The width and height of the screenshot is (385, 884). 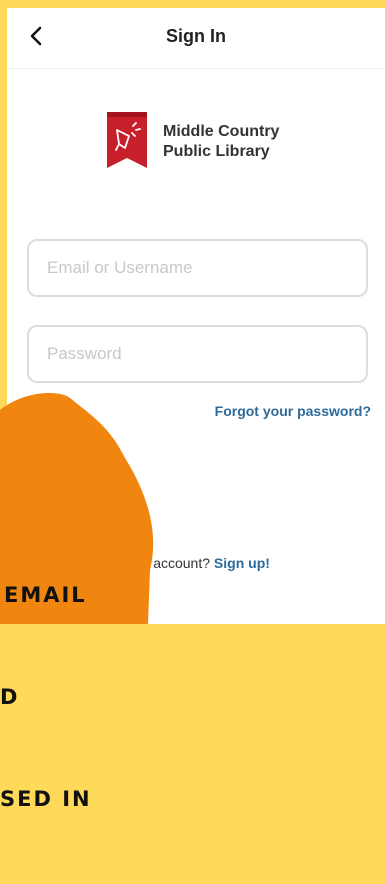 I want to click on signup-prompt: e an account? Sign up!, so click(x=196, y=563).